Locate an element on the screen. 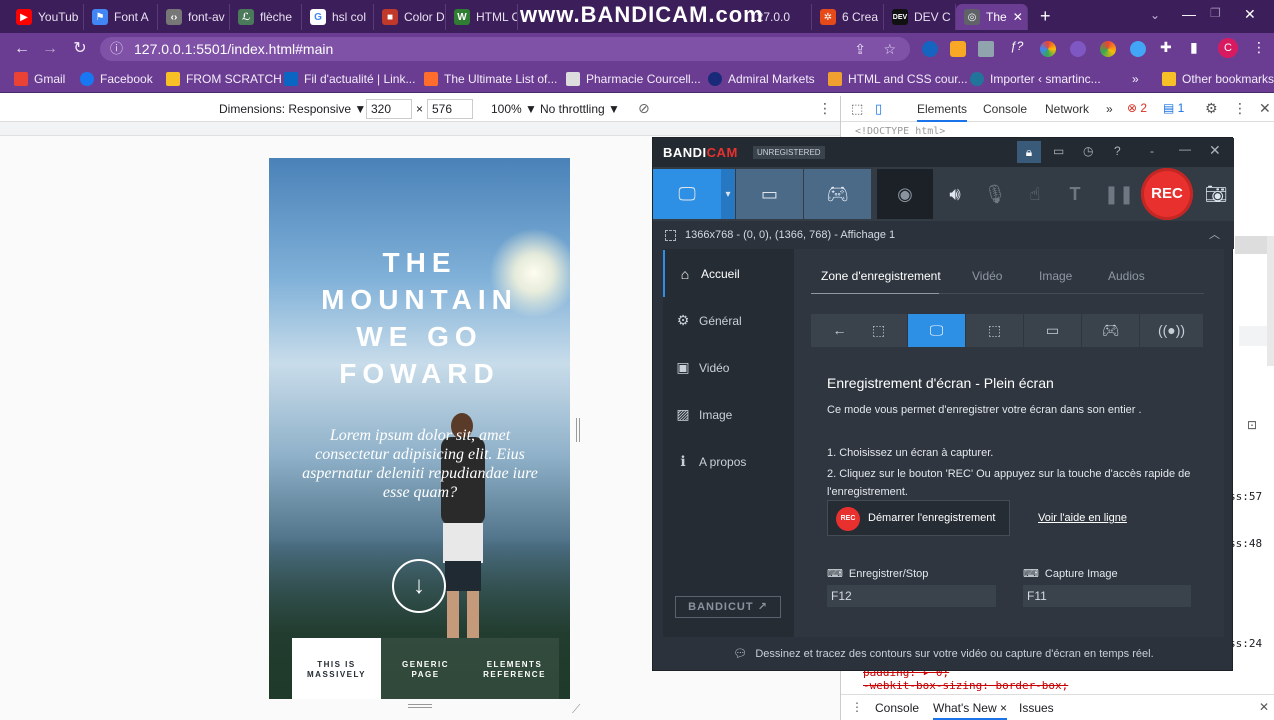  browser-tab-fleche: ℒ flèche is located at coordinates (266, 17).